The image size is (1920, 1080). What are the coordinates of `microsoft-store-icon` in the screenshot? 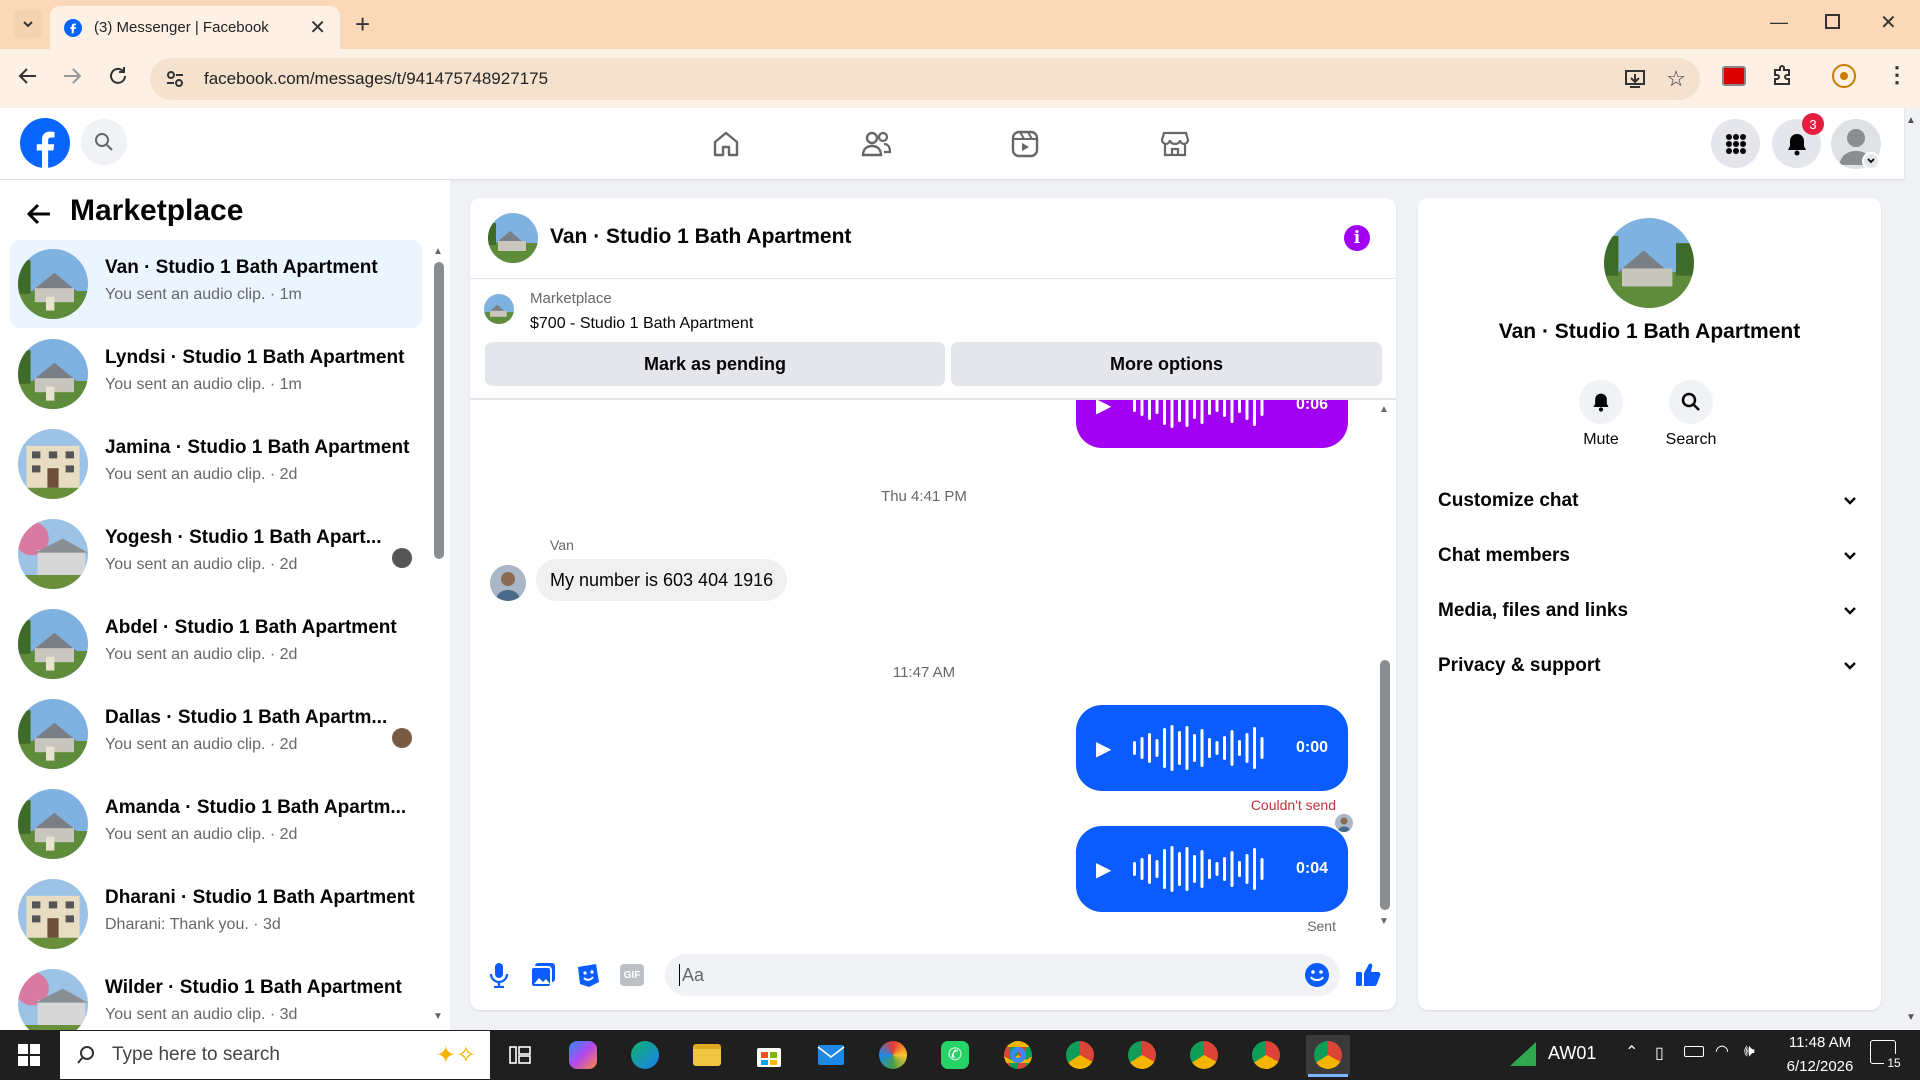 It's located at (769, 1055).